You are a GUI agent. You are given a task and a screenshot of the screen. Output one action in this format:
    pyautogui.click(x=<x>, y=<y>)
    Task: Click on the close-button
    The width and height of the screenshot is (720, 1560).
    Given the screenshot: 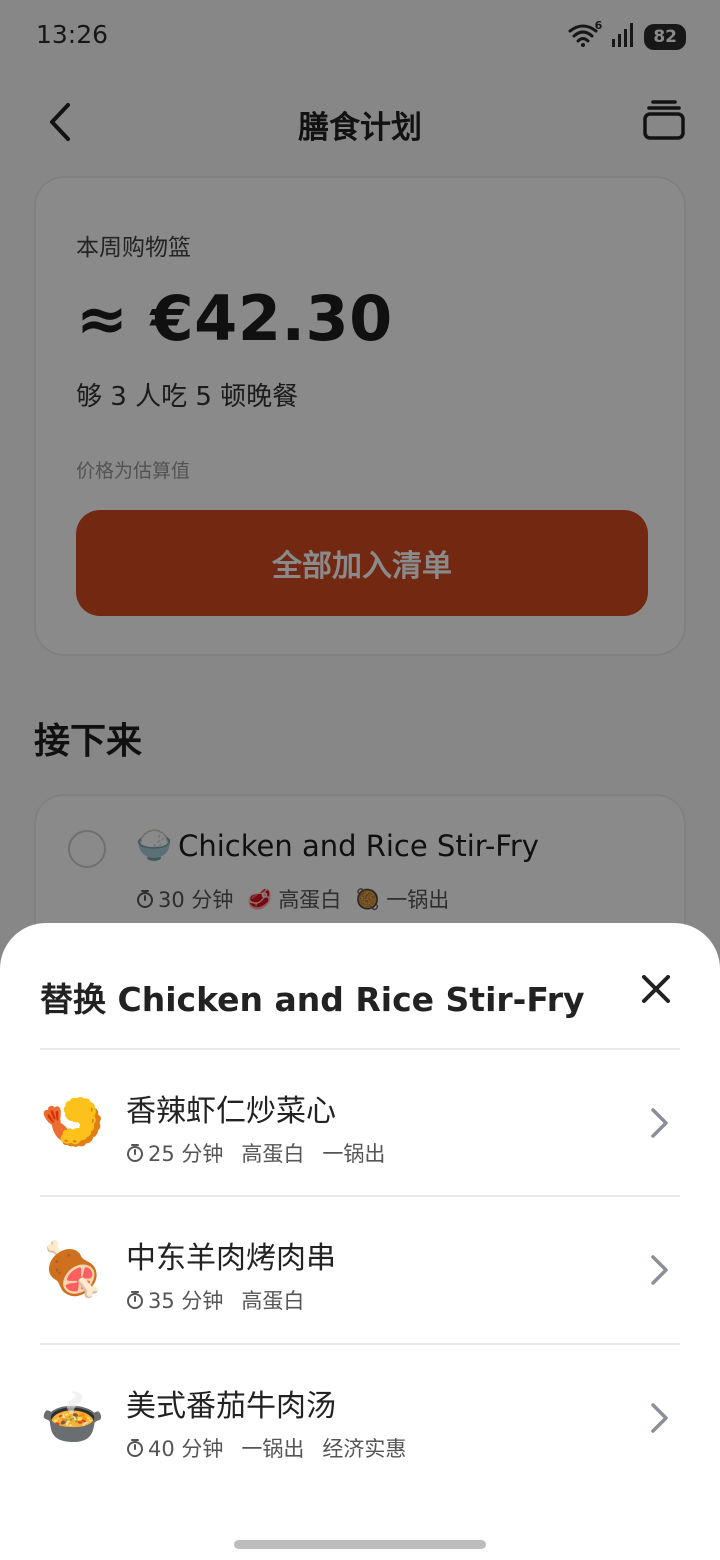 What is the action you would take?
    pyautogui.click(x=656, y=989)
    